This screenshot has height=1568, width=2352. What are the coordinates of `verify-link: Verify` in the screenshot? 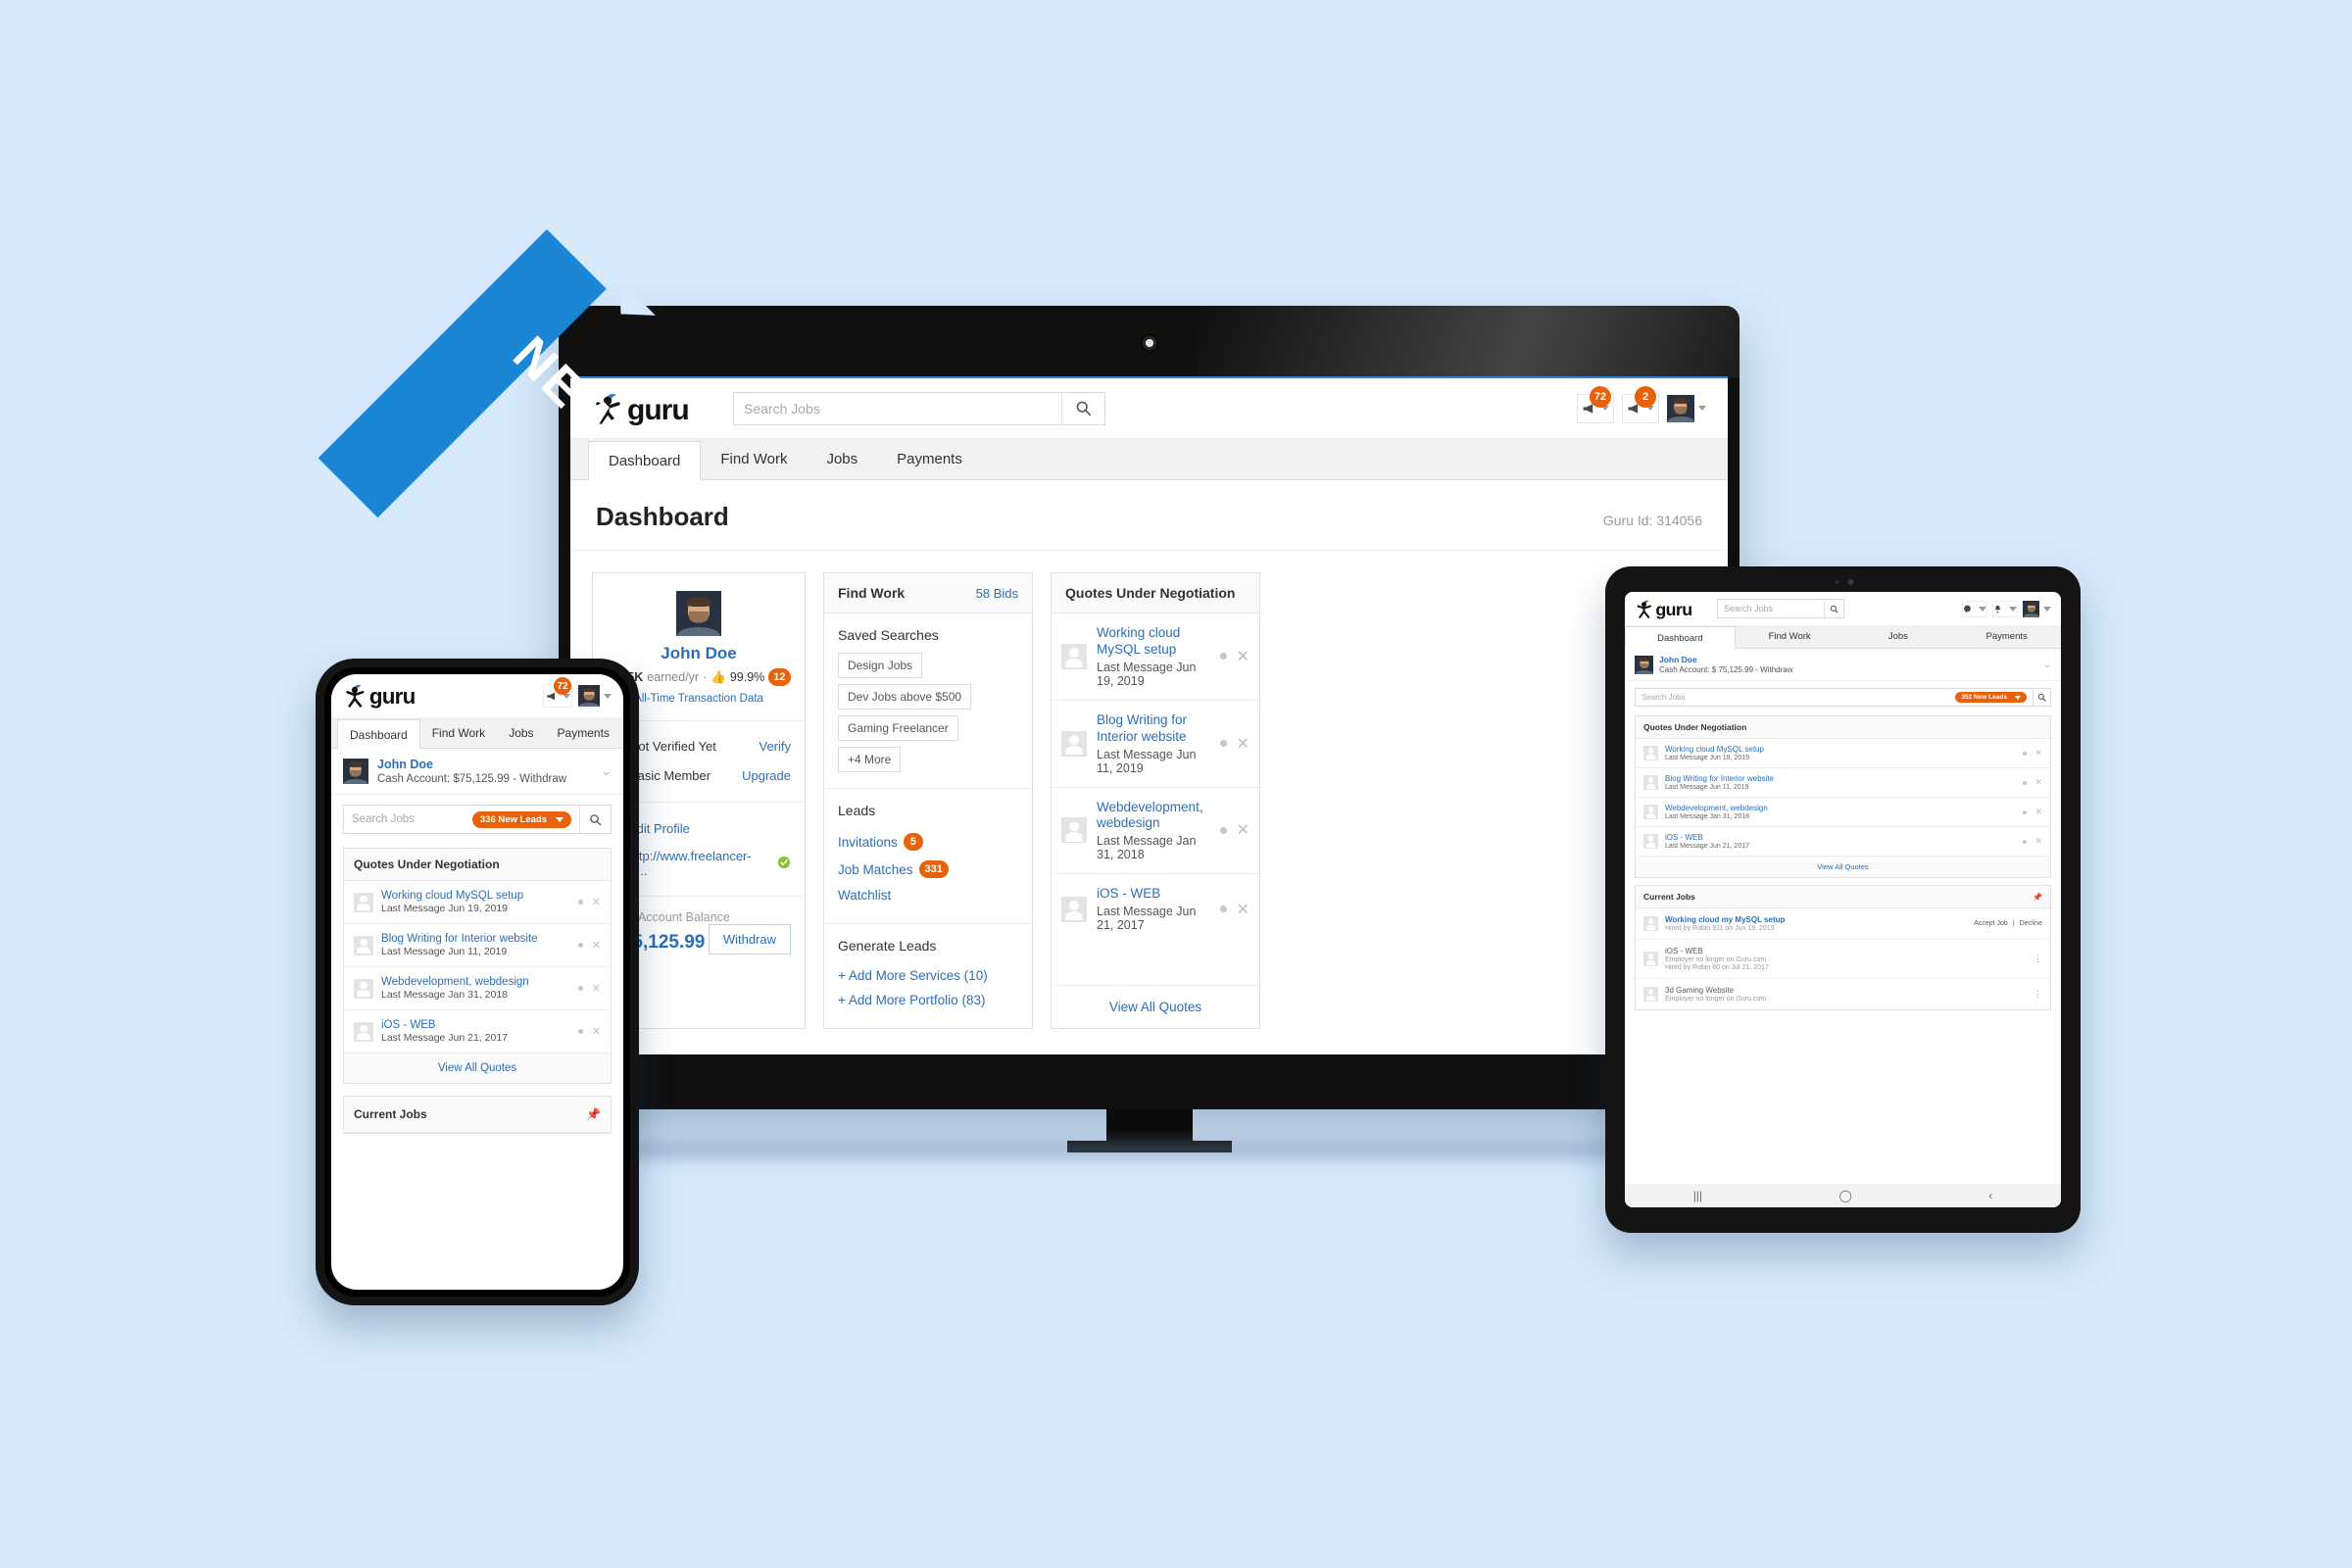 It's located at (775, 746).